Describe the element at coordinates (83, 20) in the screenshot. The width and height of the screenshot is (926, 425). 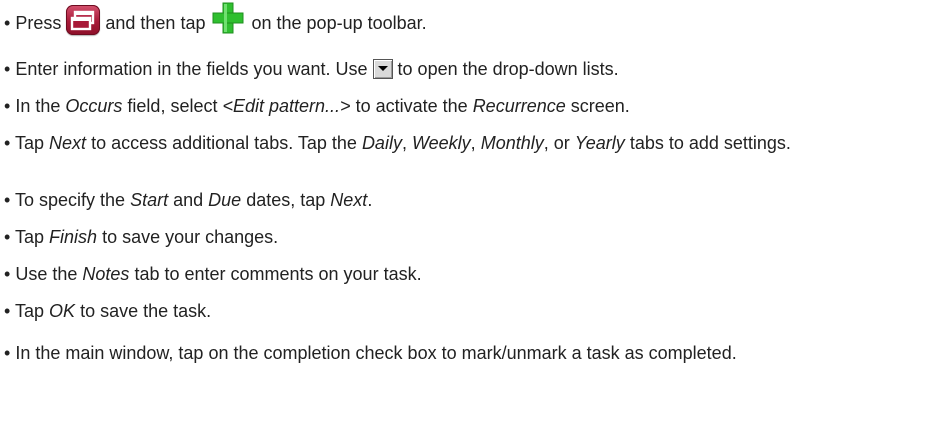
I see `tasks-icon` at that location.